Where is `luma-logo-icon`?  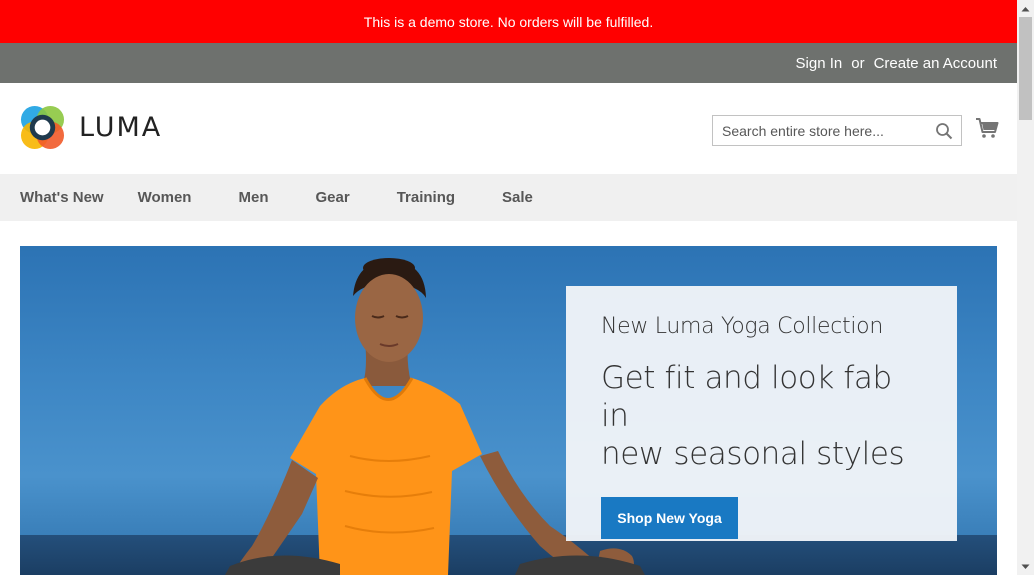 luma-logo-icon is located at coordinates (42, 127).